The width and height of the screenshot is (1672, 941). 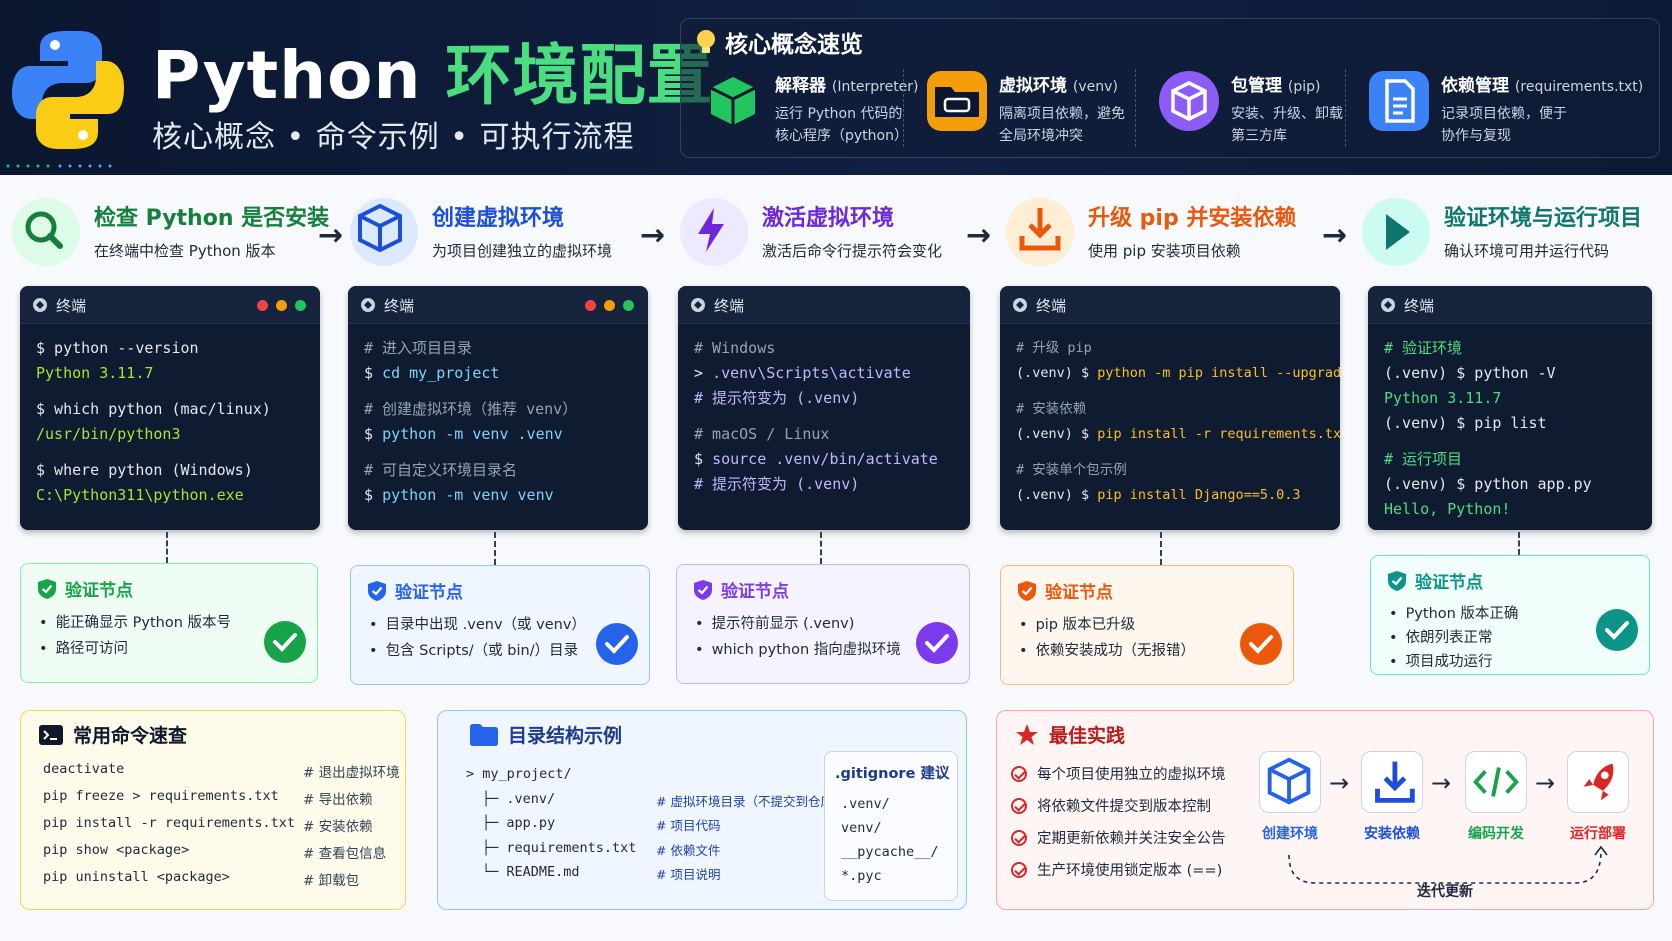 I want to click on verify-item: 目录中出现 .venv（或 venv）, so click(x=477, y=625).